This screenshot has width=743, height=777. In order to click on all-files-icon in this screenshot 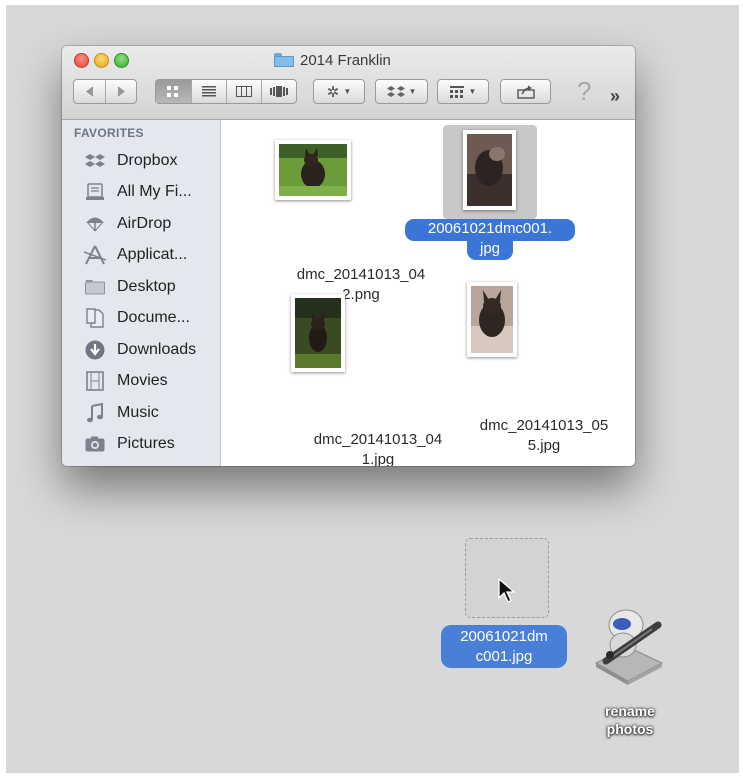, I will do `click(95, 192)`.